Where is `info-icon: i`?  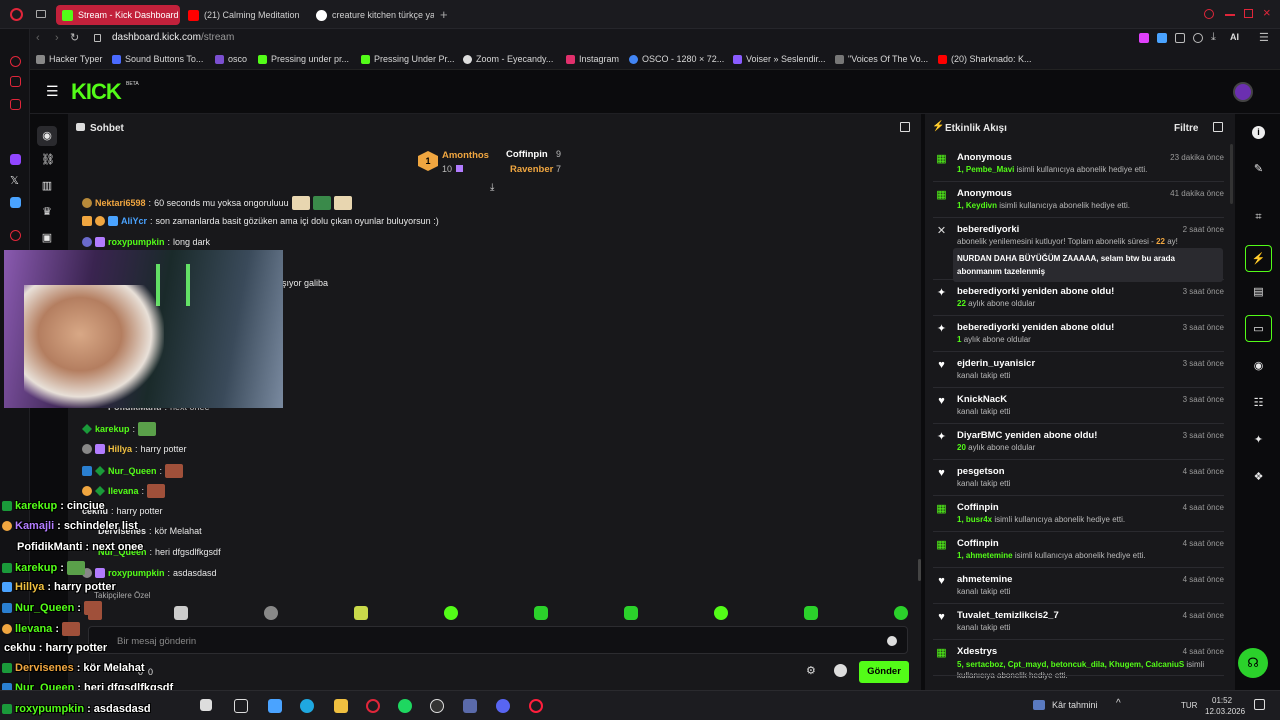
info-icon: i is located at coordinates (1258, 132).